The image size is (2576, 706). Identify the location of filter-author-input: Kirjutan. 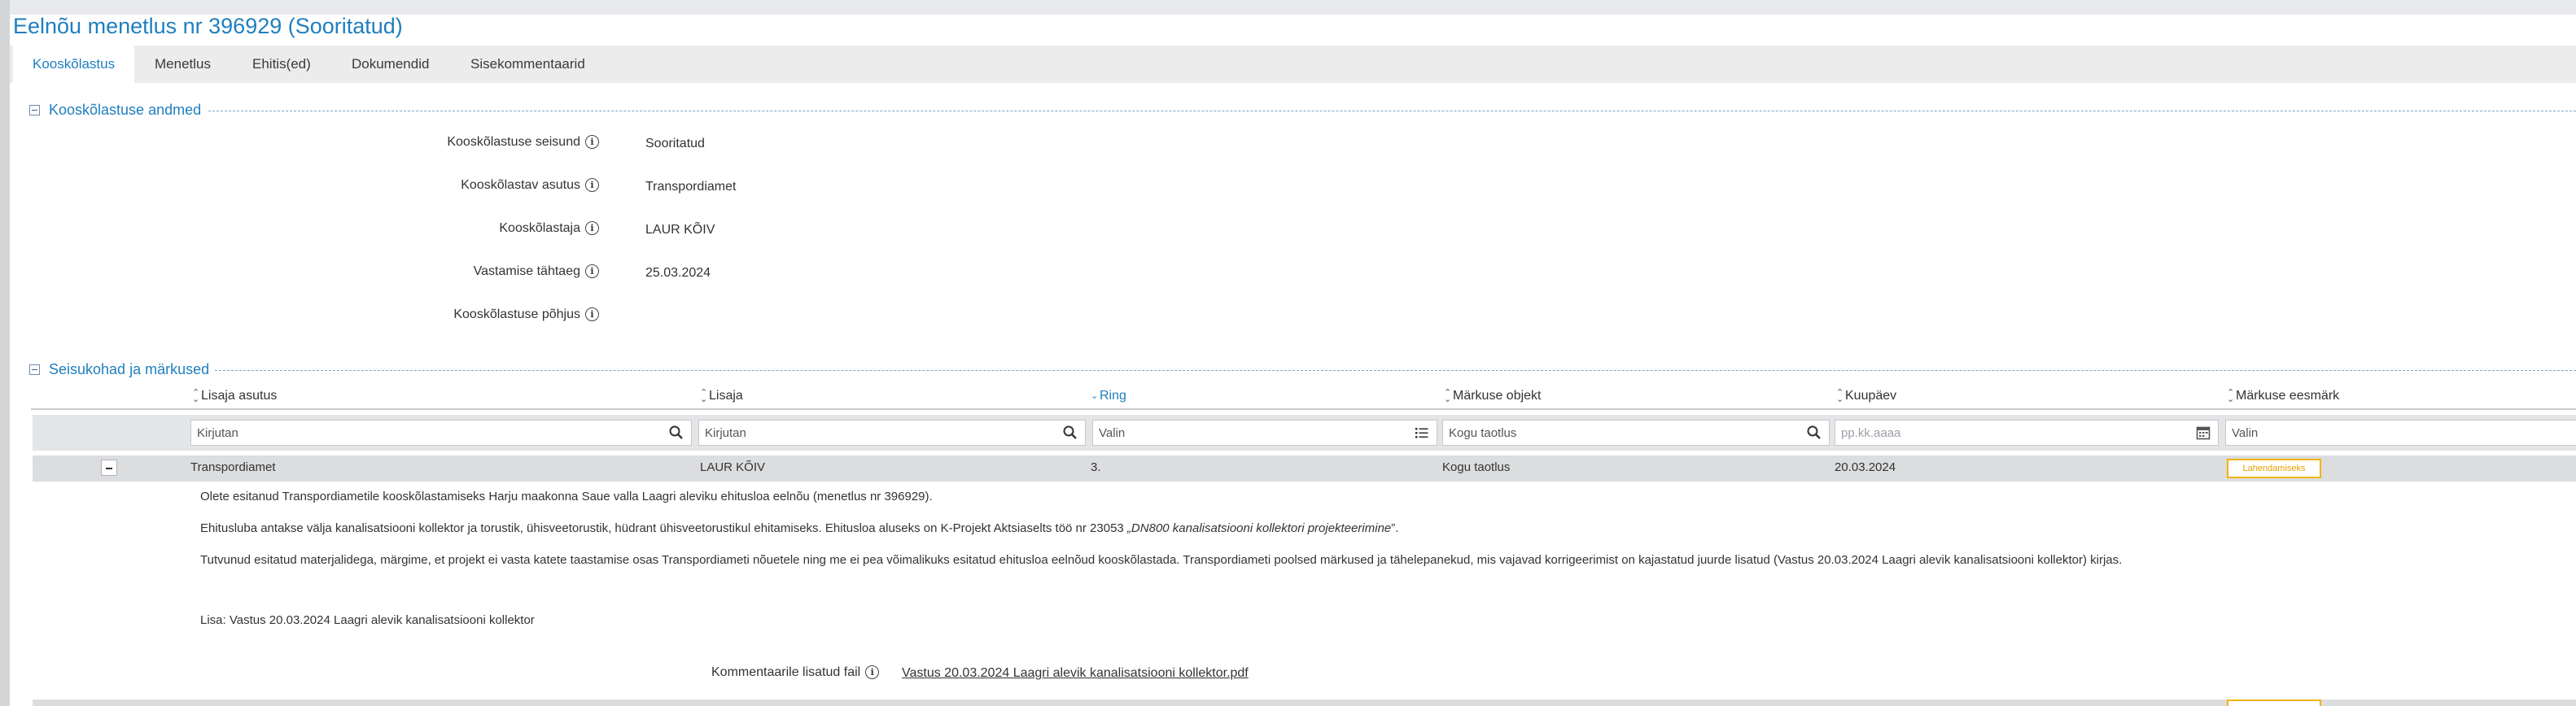
(892, 433).